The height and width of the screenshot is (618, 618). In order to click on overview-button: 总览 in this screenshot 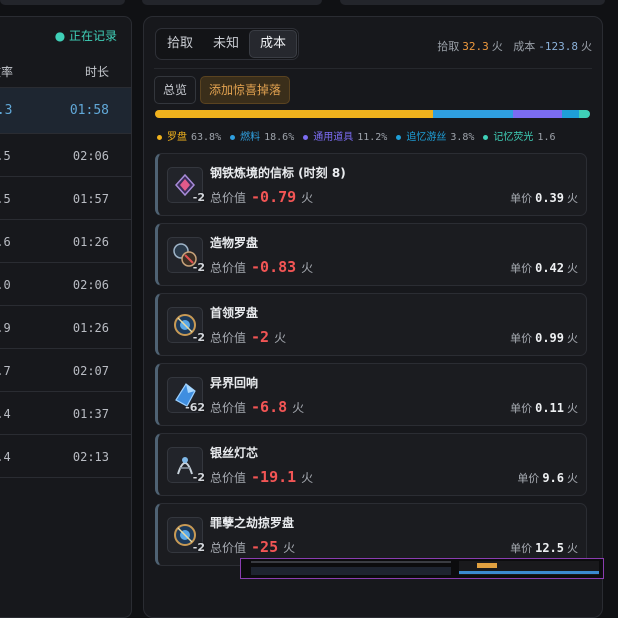, I will do `click(175, 90)`.